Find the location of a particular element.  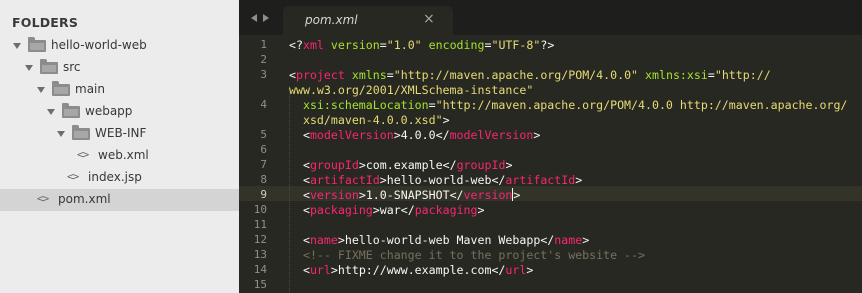

line-number: 15 is located at coordinates (260, 284).